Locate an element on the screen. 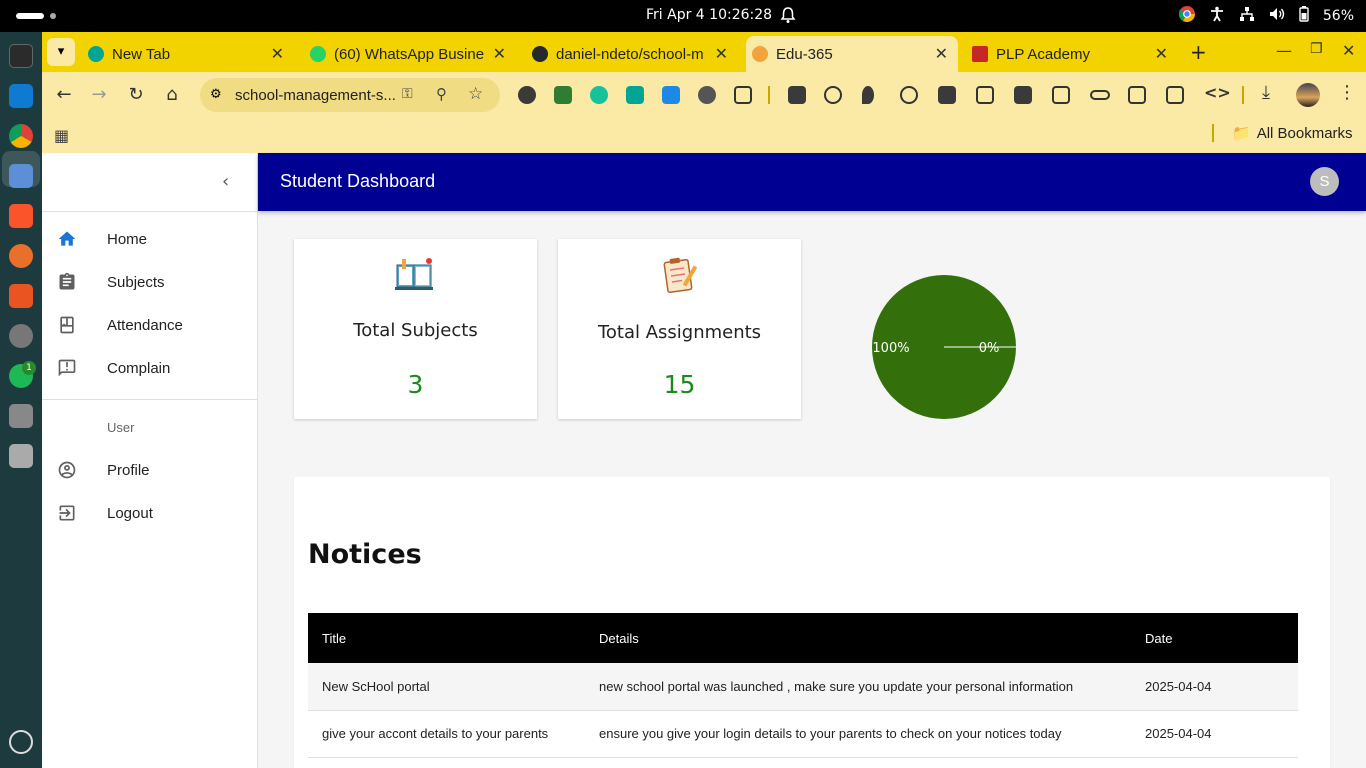 This screenshot has width=1366, height=768. show-apps-icon is located at coordinates (21, 742).